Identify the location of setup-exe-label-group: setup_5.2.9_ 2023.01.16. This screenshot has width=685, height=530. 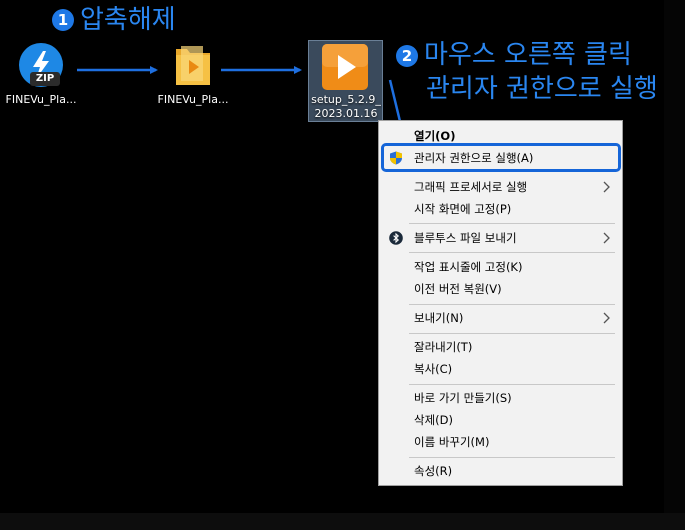
(346, 107).